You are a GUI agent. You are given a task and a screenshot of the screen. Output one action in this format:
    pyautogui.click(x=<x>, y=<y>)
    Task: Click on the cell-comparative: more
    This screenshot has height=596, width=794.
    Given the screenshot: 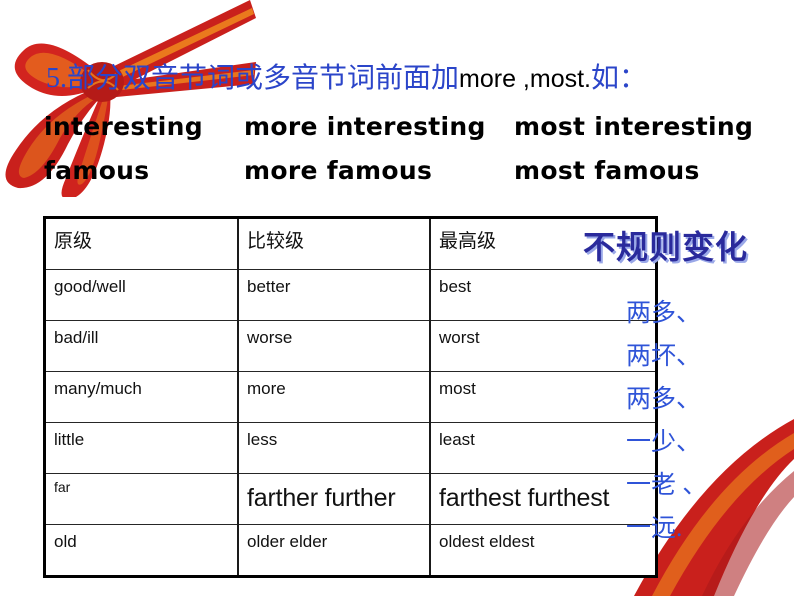 What is the action you would take?
    pyautogui.click(x=334, y=397)
    